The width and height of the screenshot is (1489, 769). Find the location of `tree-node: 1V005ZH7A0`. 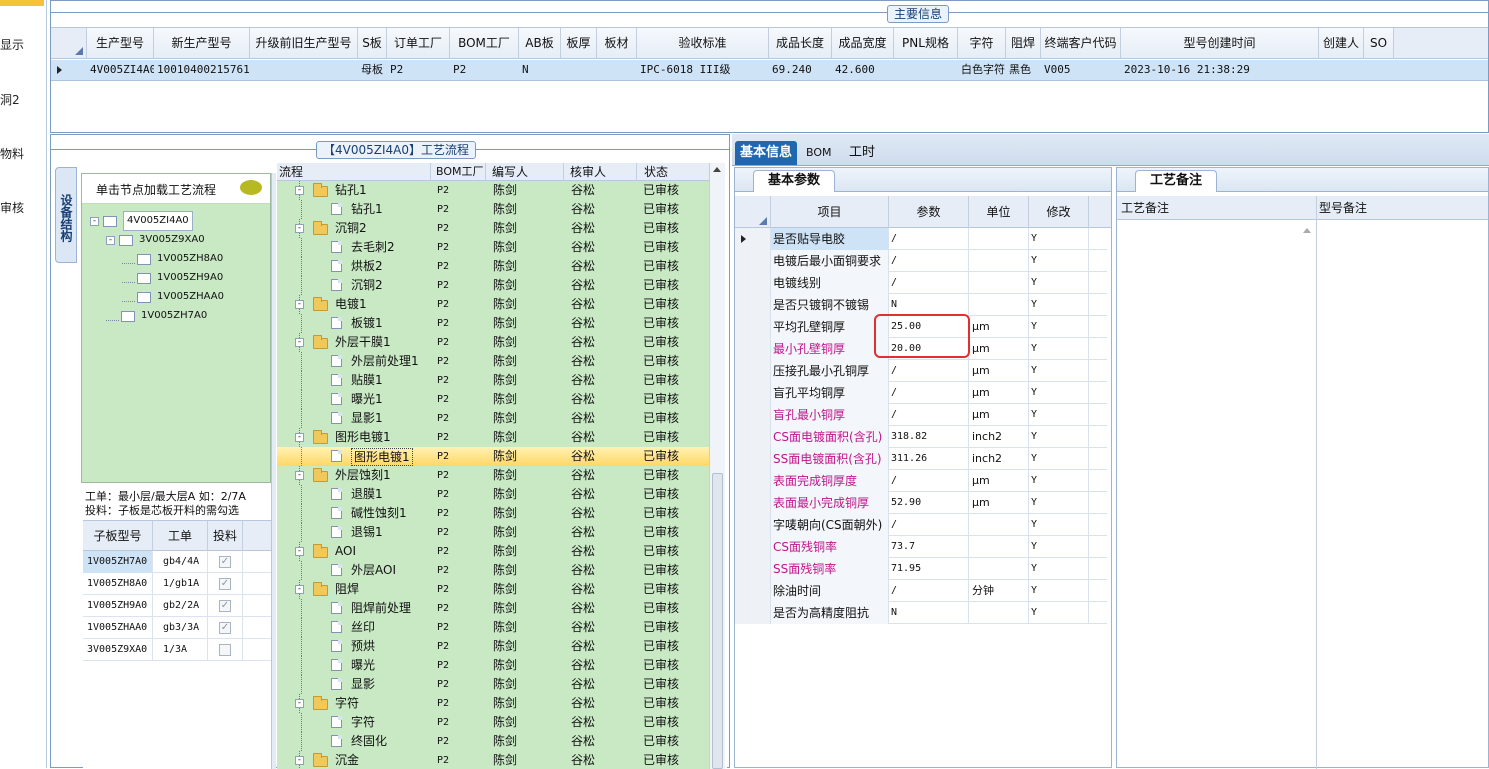

tree-node: 1V005ZH7A0 is located at coordinates (156, 316).